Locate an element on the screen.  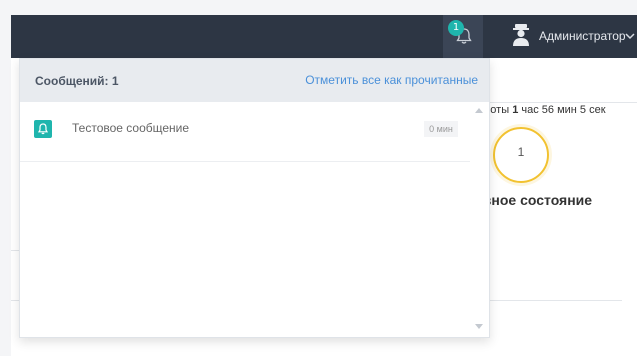
chevron-down-icon is located at coordinates (630, 36).